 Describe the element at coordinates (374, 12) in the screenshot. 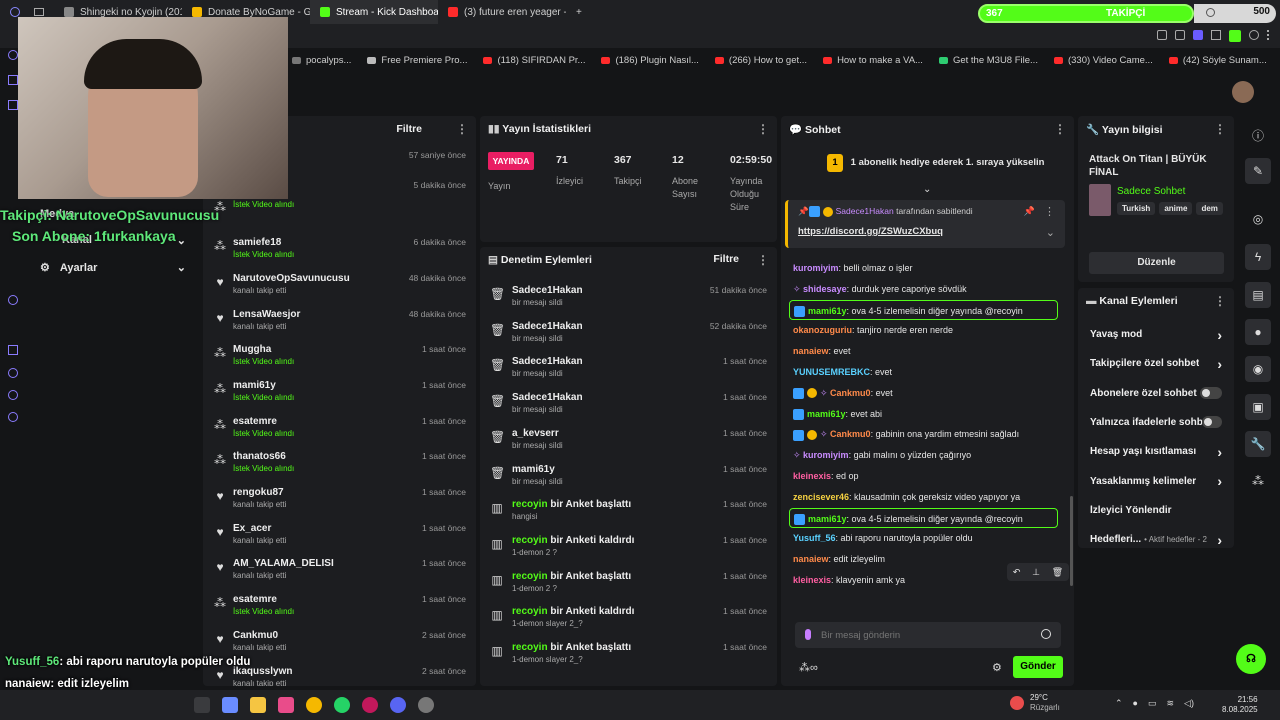

I see `browser-tab: Stream - Kick Dashboard` at that location.